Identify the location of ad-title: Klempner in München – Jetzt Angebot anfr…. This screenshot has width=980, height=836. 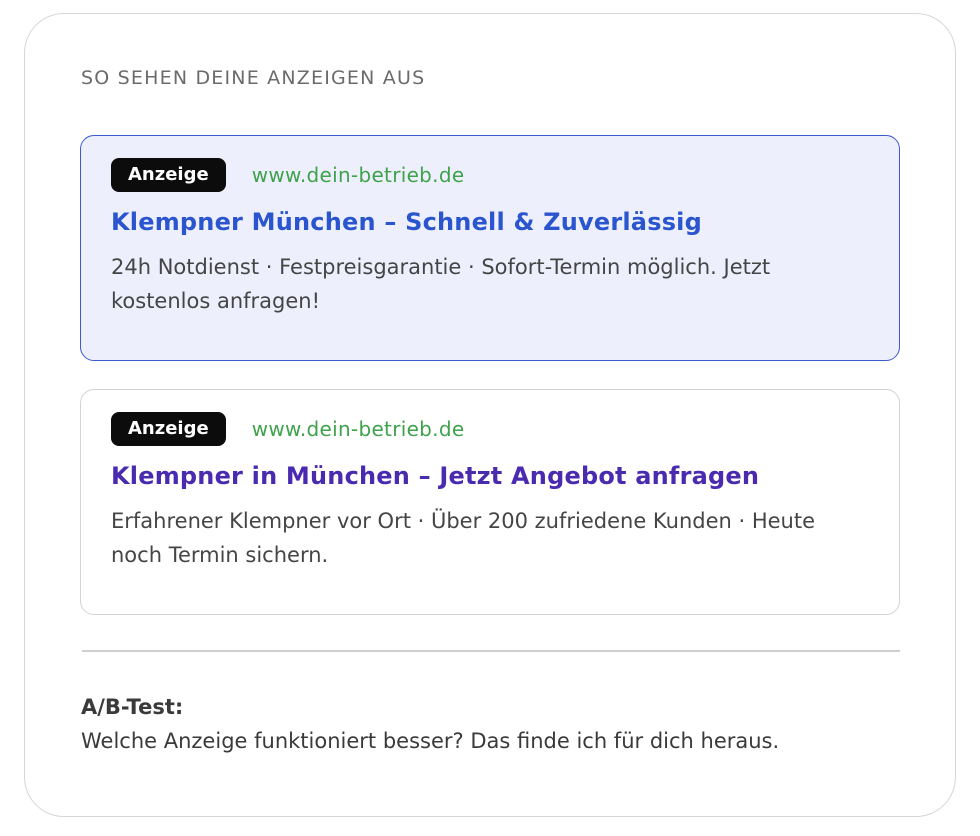
(490, 476).